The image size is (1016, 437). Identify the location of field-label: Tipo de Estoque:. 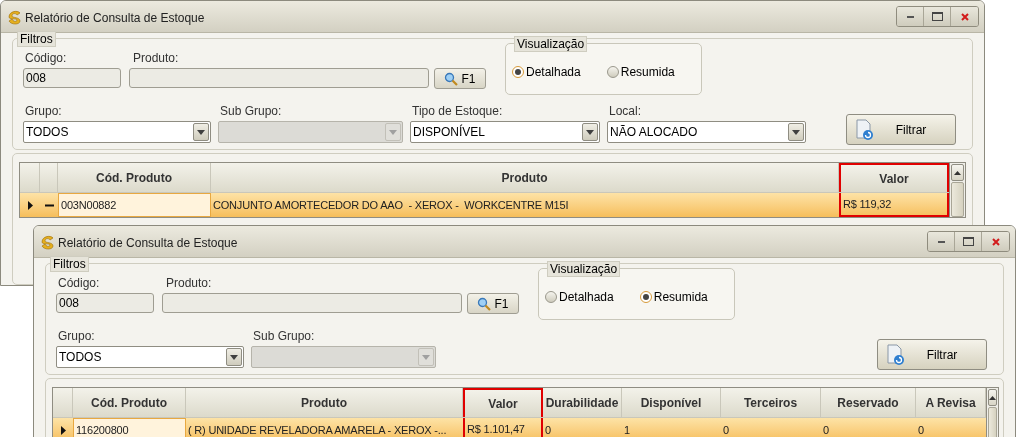
(457, 111).